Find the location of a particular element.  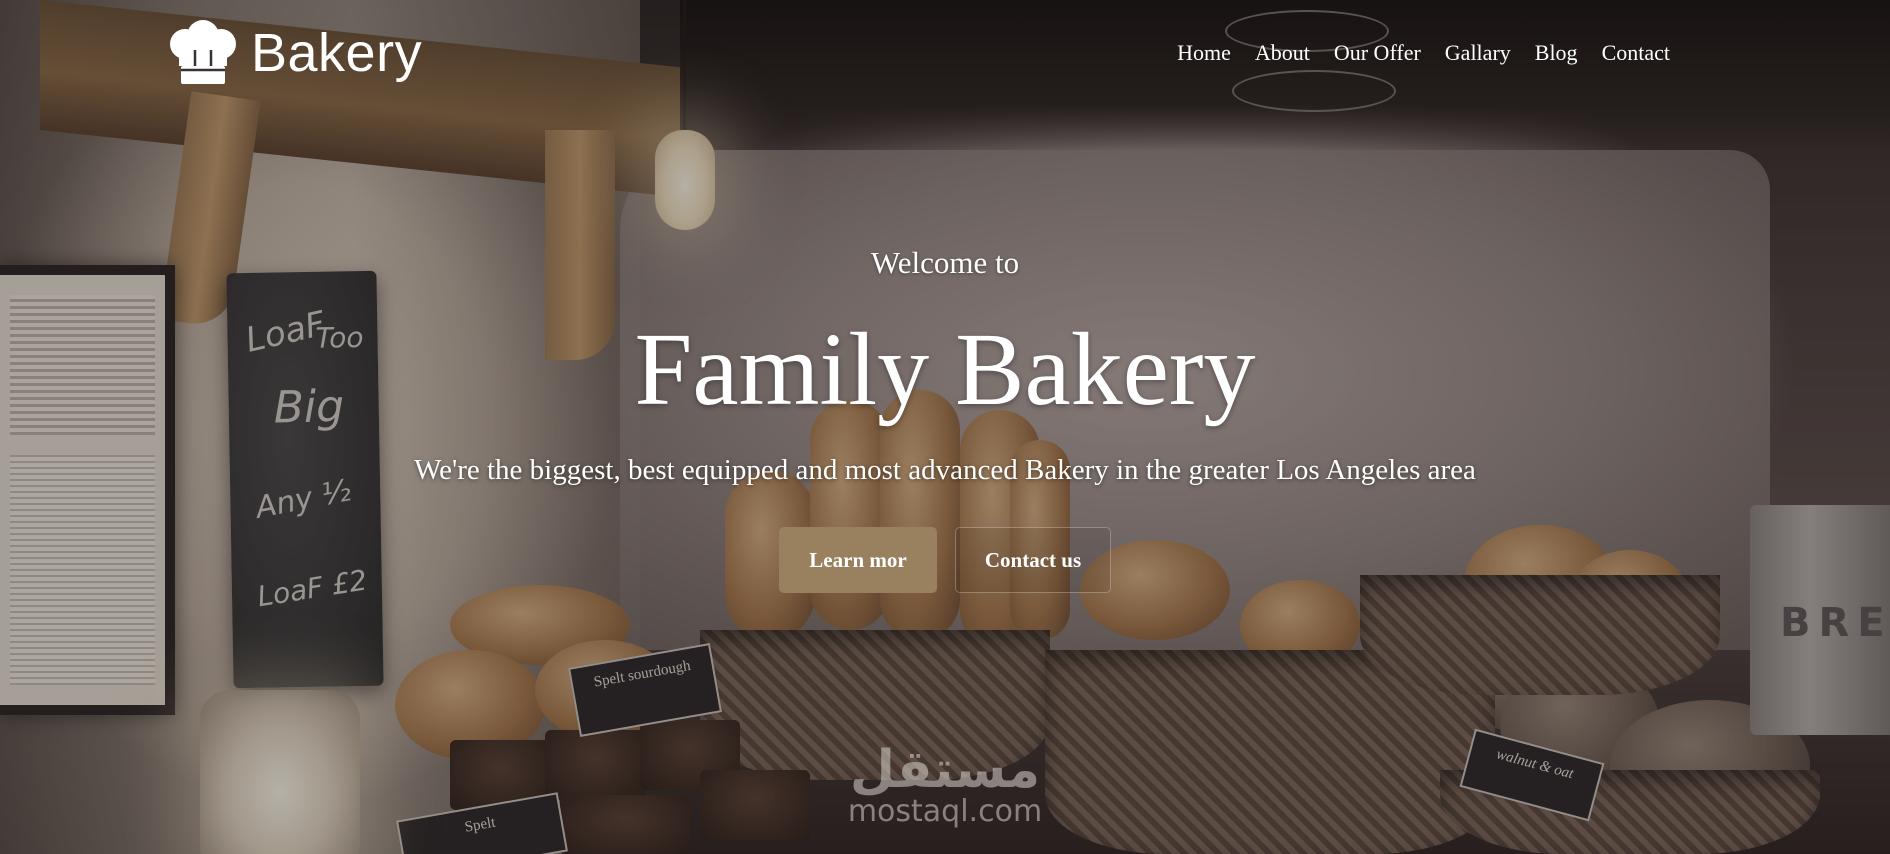

hero-actions: Learn mor Contact us is located at coordinates (945, 560).